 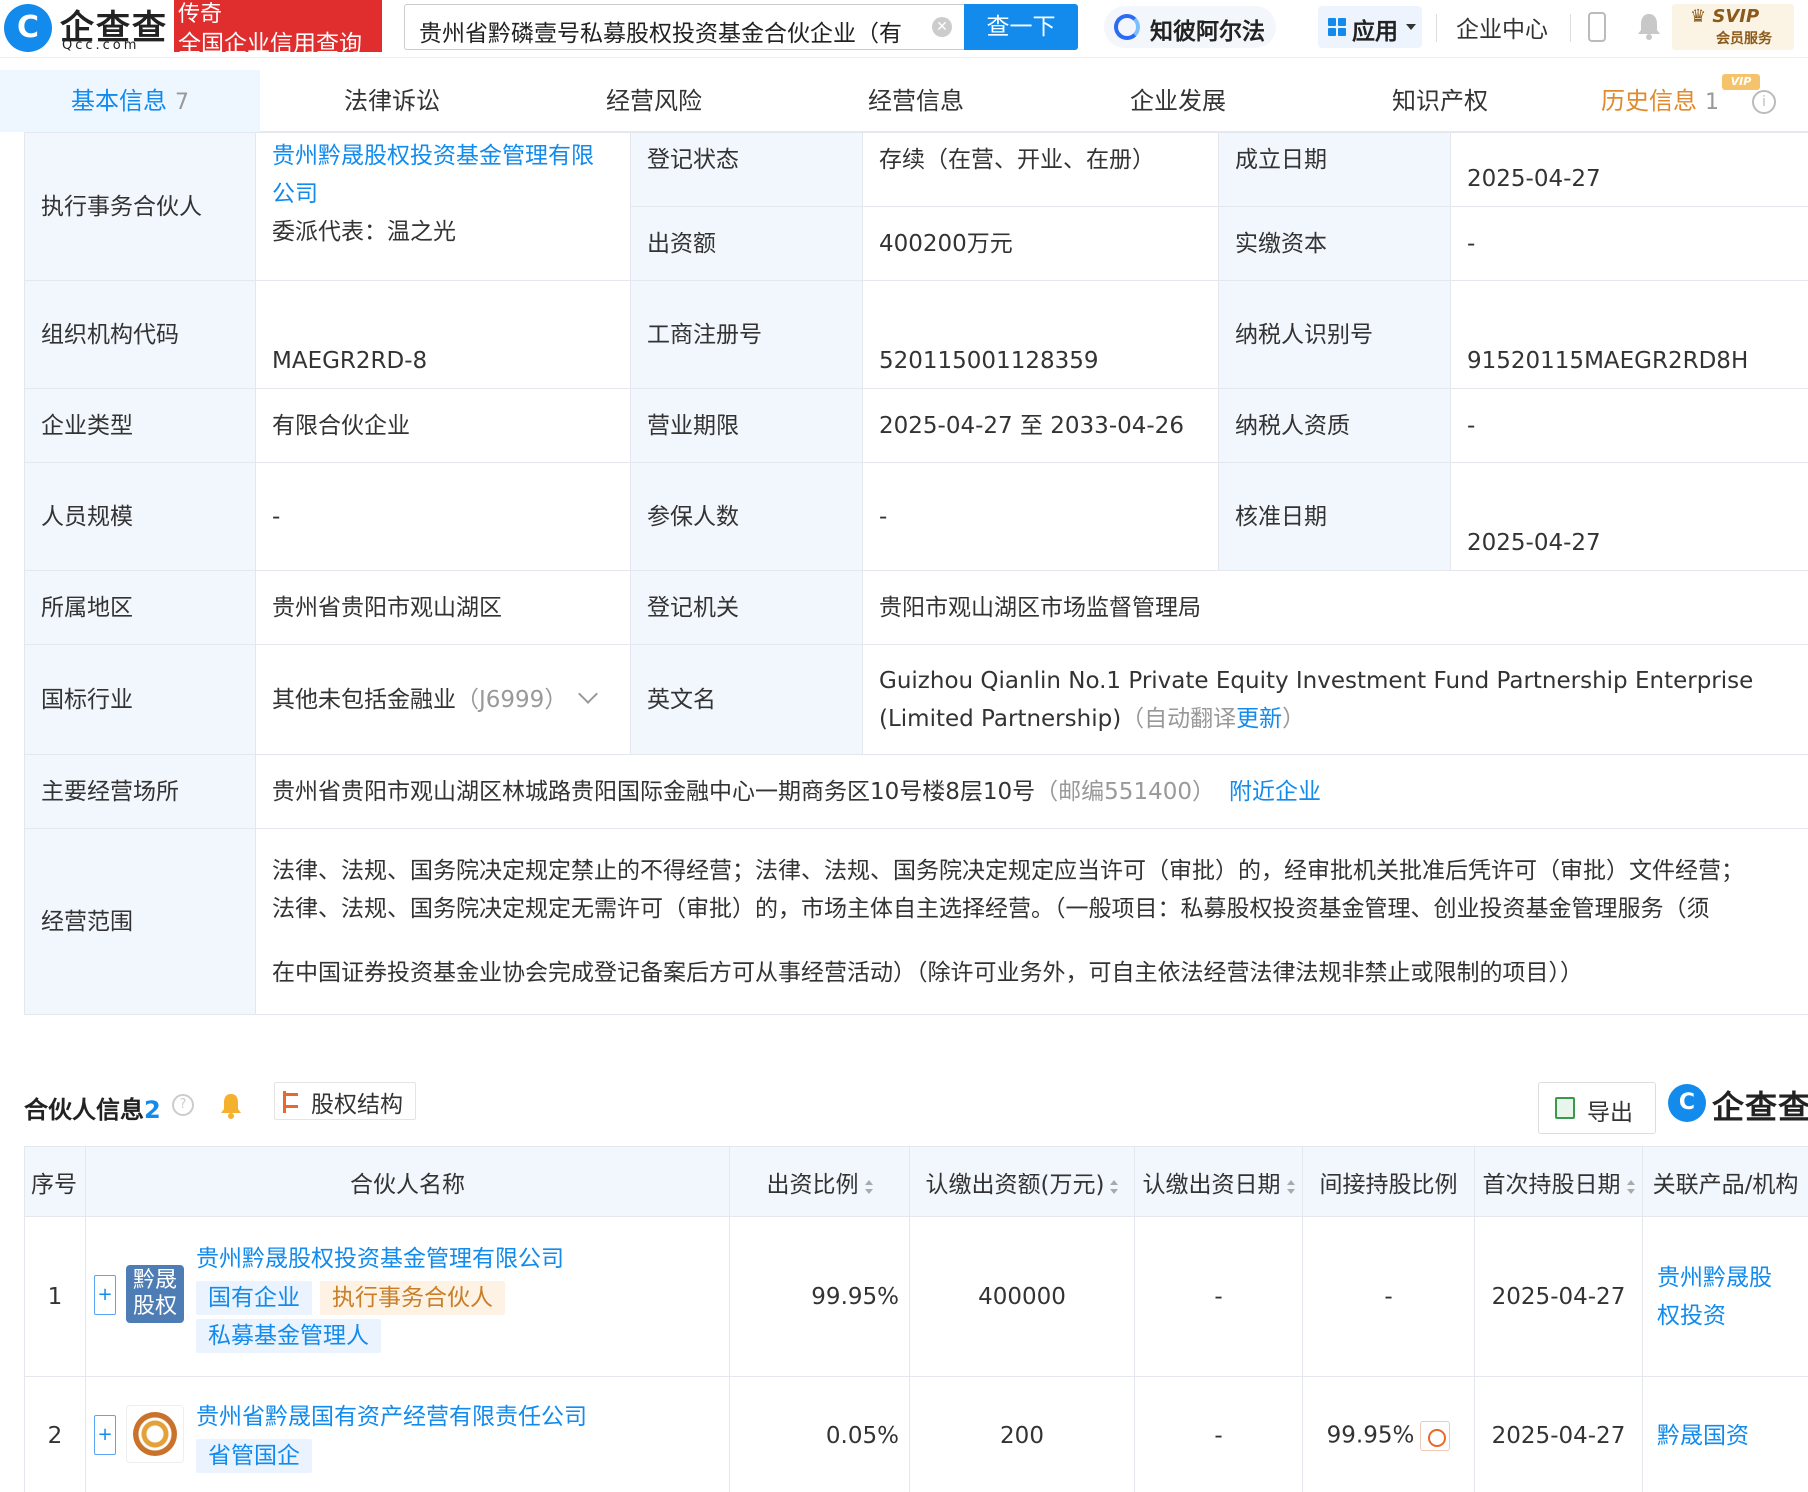 What do you see at coordinates (92, 1110) in the screenshot?
I see `partners-section-title: 合伙人信息2` at bounding box center [92, 1110].